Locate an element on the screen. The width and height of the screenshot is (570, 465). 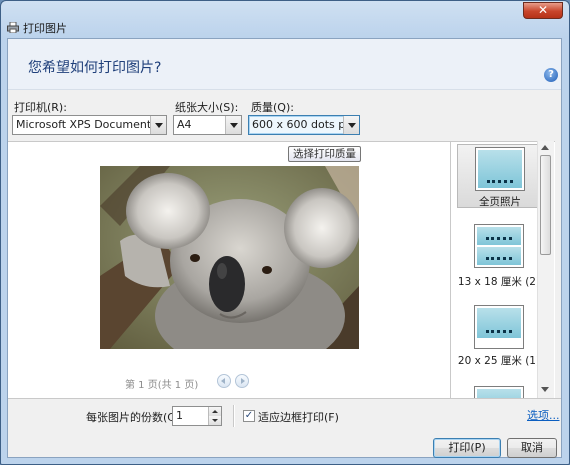
next-page-button is located at coordinates (242, 381).